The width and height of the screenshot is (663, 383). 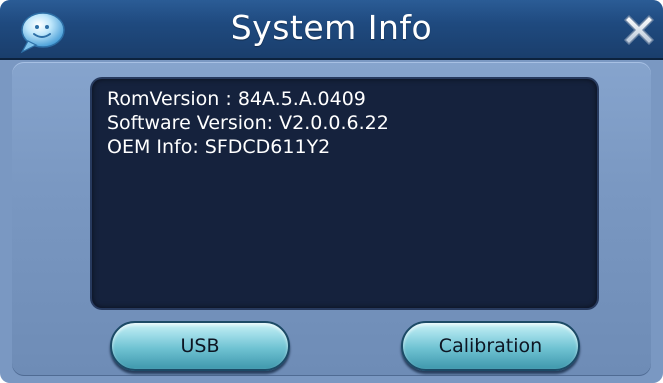 I want to click on close-x-icon, so click(x=639, y=30).